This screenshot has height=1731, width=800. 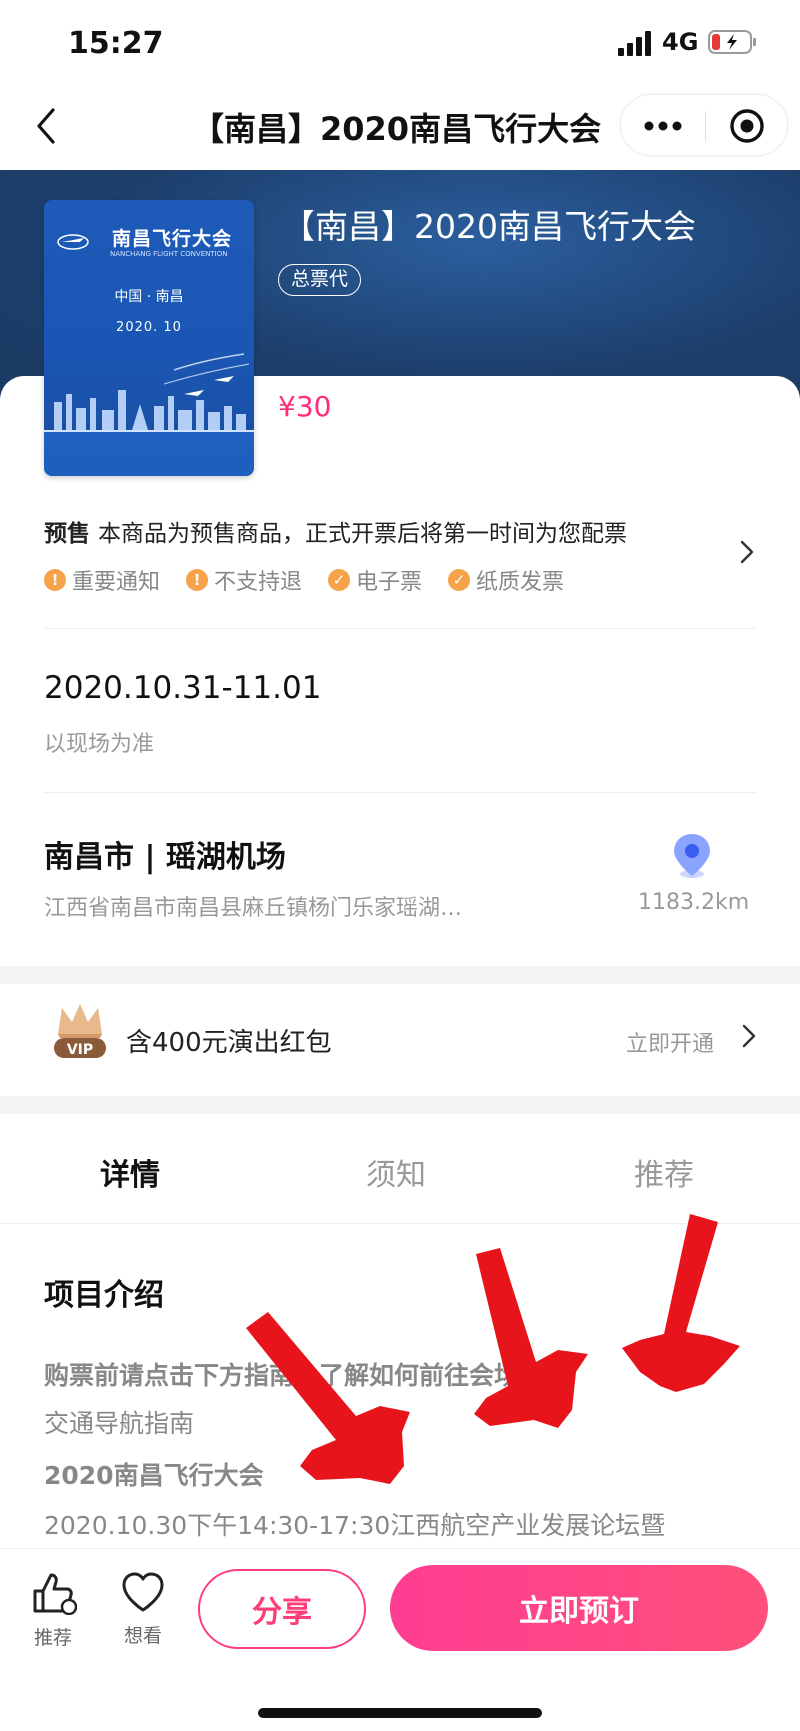 What do you see at coordinates (149, 327) in the screenshot?
I see `poster-date: 2020. 10` at bounding box center [149, 327].